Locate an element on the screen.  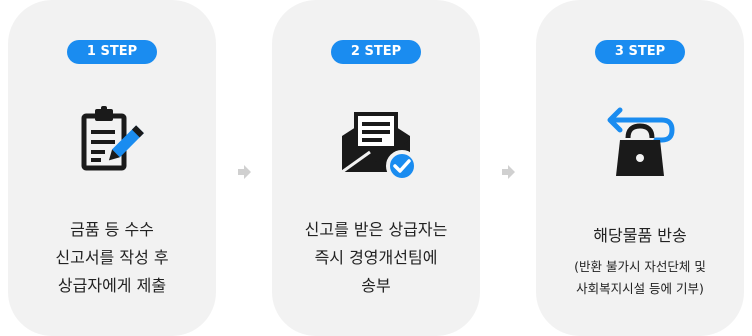
step-description: 금품 등 수수 신고서를 작성 후 상급자에게 제출 is located at coordinates (112, 258).